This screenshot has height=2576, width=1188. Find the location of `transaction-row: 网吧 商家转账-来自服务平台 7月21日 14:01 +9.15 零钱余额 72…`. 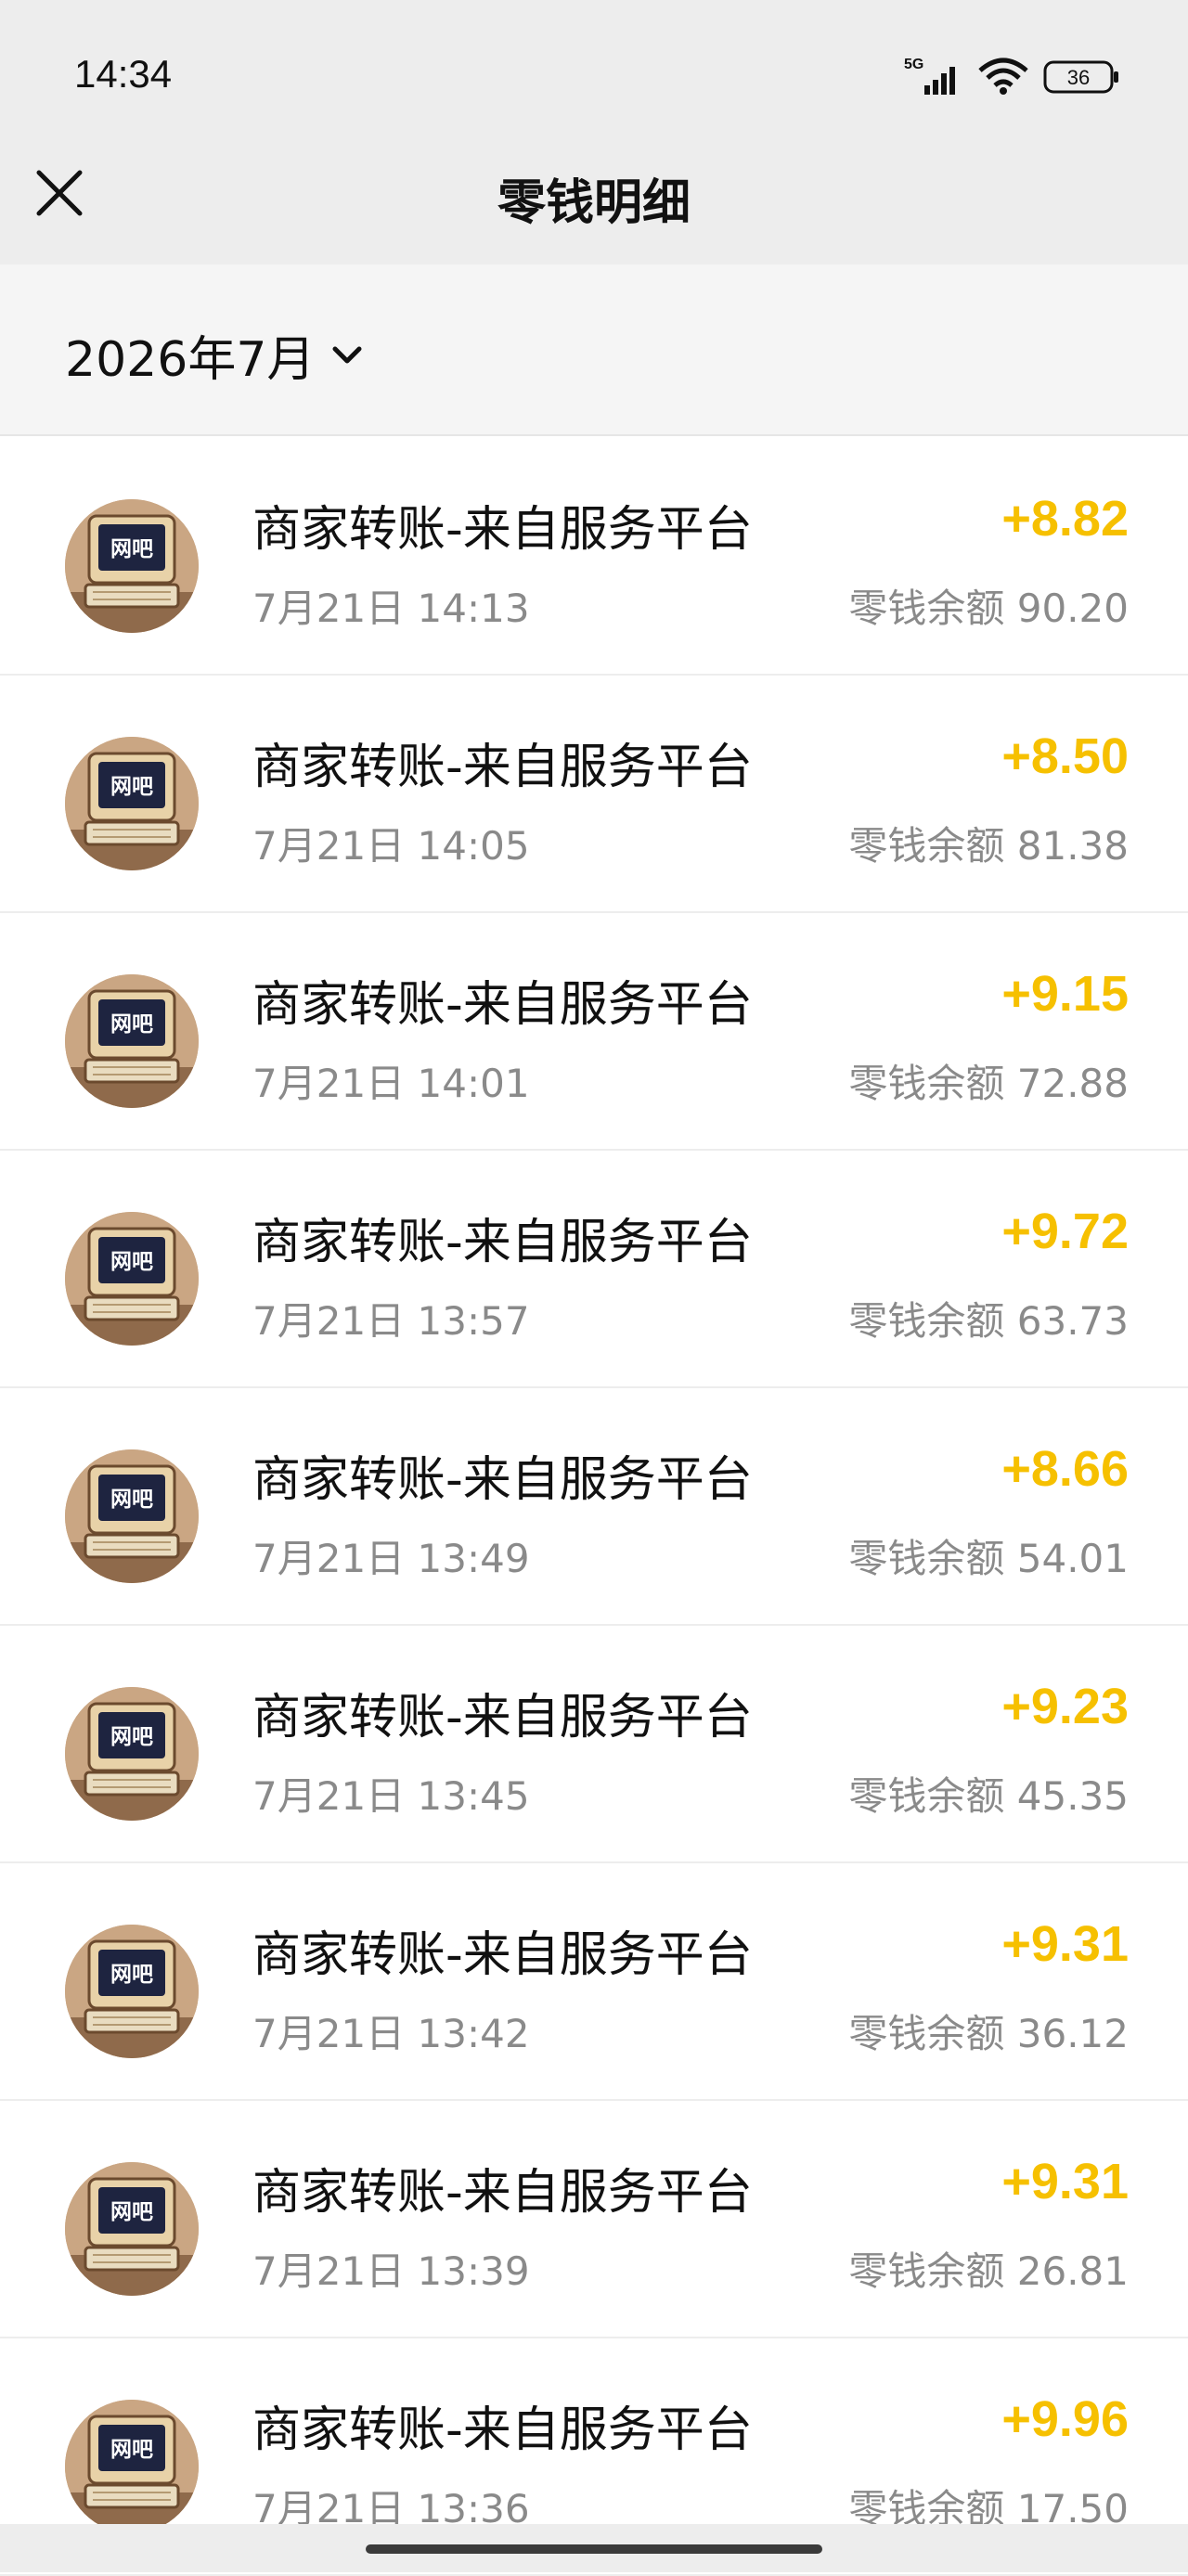

transaction-row: 网吧 商家转账-来自服务平台 7月21日 14:01 +9.15 零钱余额 72… is located at coordinates (594, 1032).